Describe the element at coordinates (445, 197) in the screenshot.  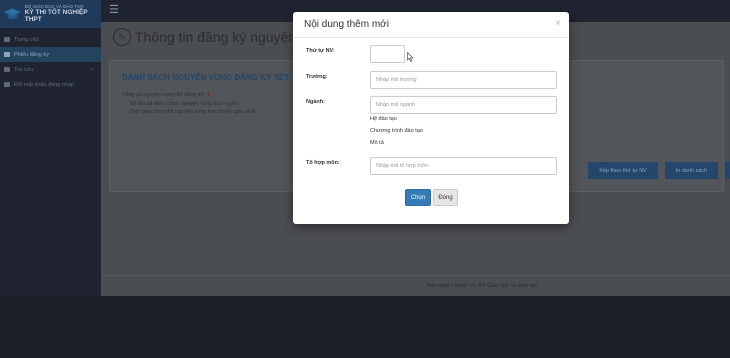
I see `close-button: Đóng` at that location.